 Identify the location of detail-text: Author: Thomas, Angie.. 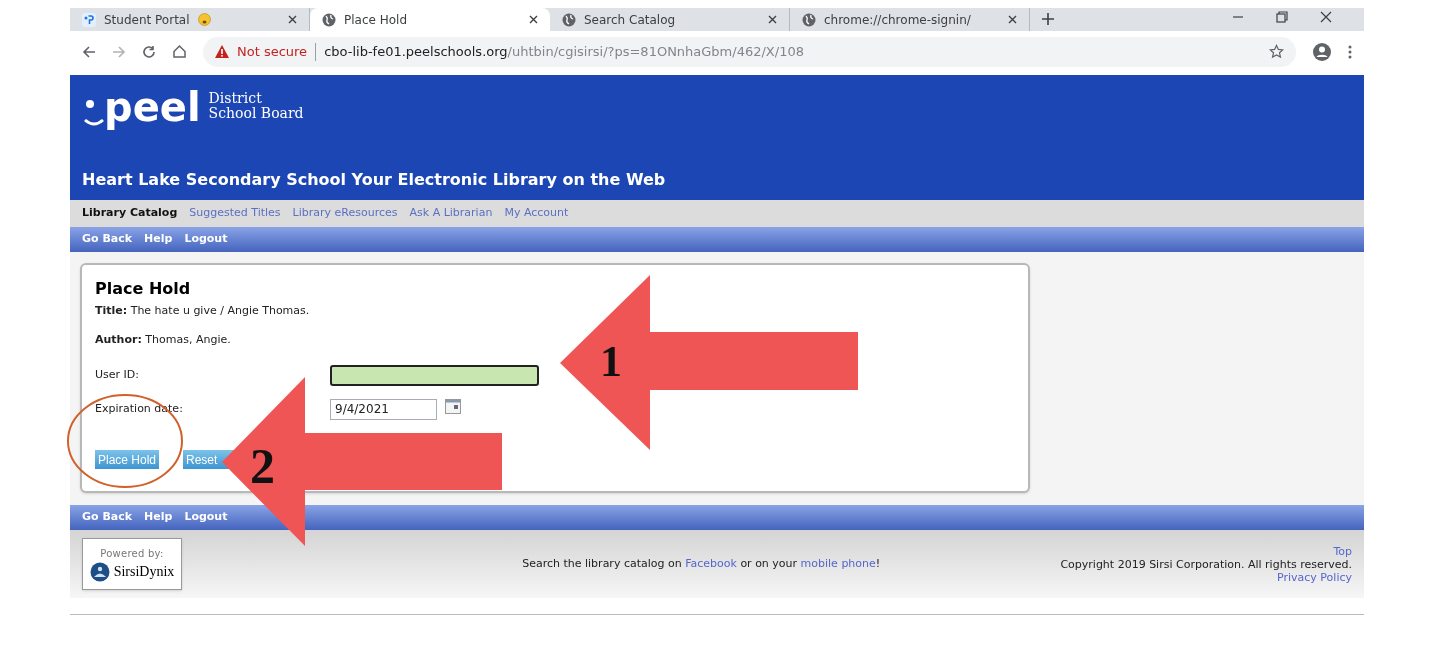
(163, 339).